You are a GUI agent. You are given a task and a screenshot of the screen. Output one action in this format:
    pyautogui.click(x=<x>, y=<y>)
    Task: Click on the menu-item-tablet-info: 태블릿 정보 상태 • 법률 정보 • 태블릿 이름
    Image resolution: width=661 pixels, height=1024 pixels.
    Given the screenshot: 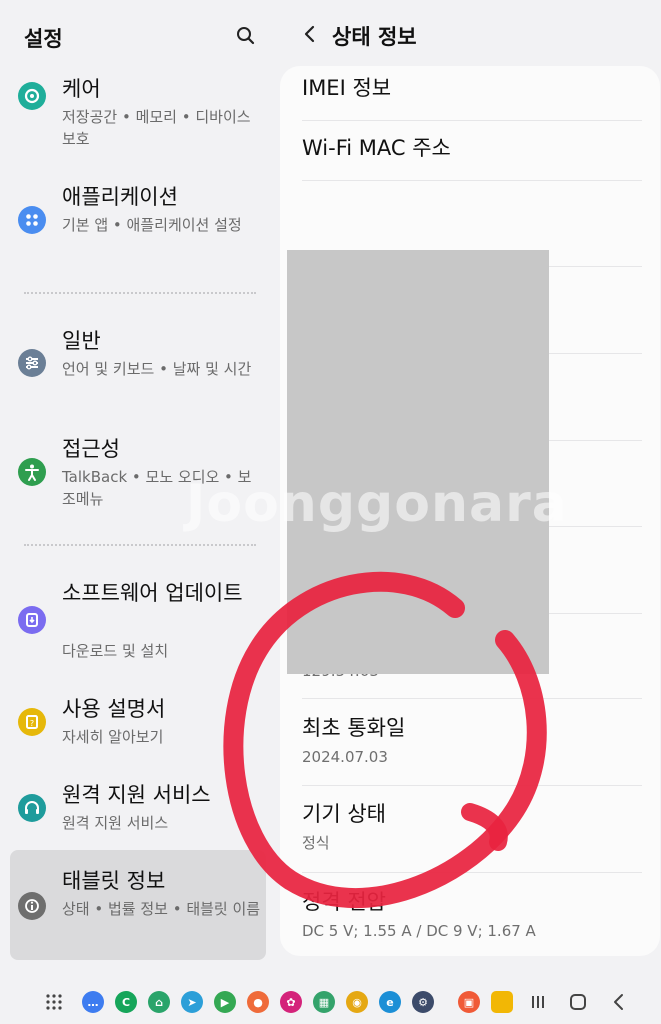 What is the action you would take?
    pyautogui.click(x=138, y=911)
    